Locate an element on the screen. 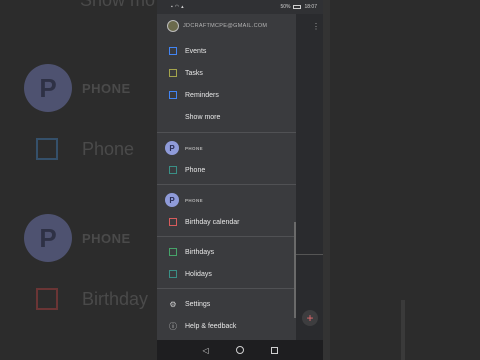 This screenshot has width=480, height=360. bg-show-more: Show mo is located at coordinates (118, 5).